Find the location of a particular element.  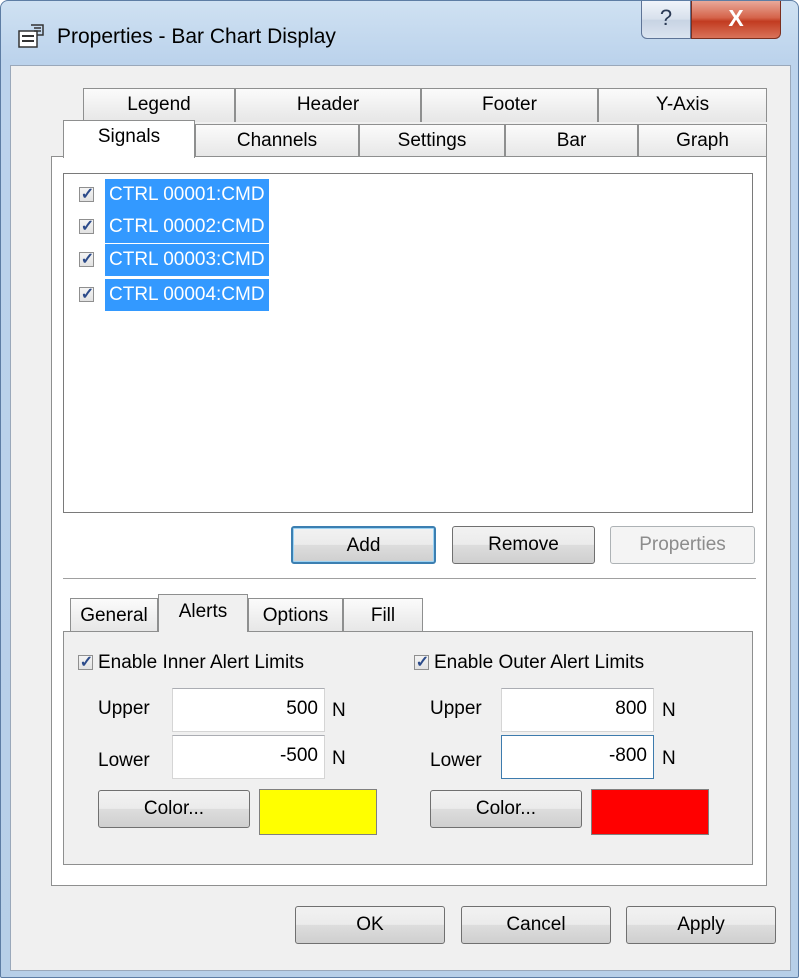

outer-lower-label: Lower is located at coordinates (456, 760).